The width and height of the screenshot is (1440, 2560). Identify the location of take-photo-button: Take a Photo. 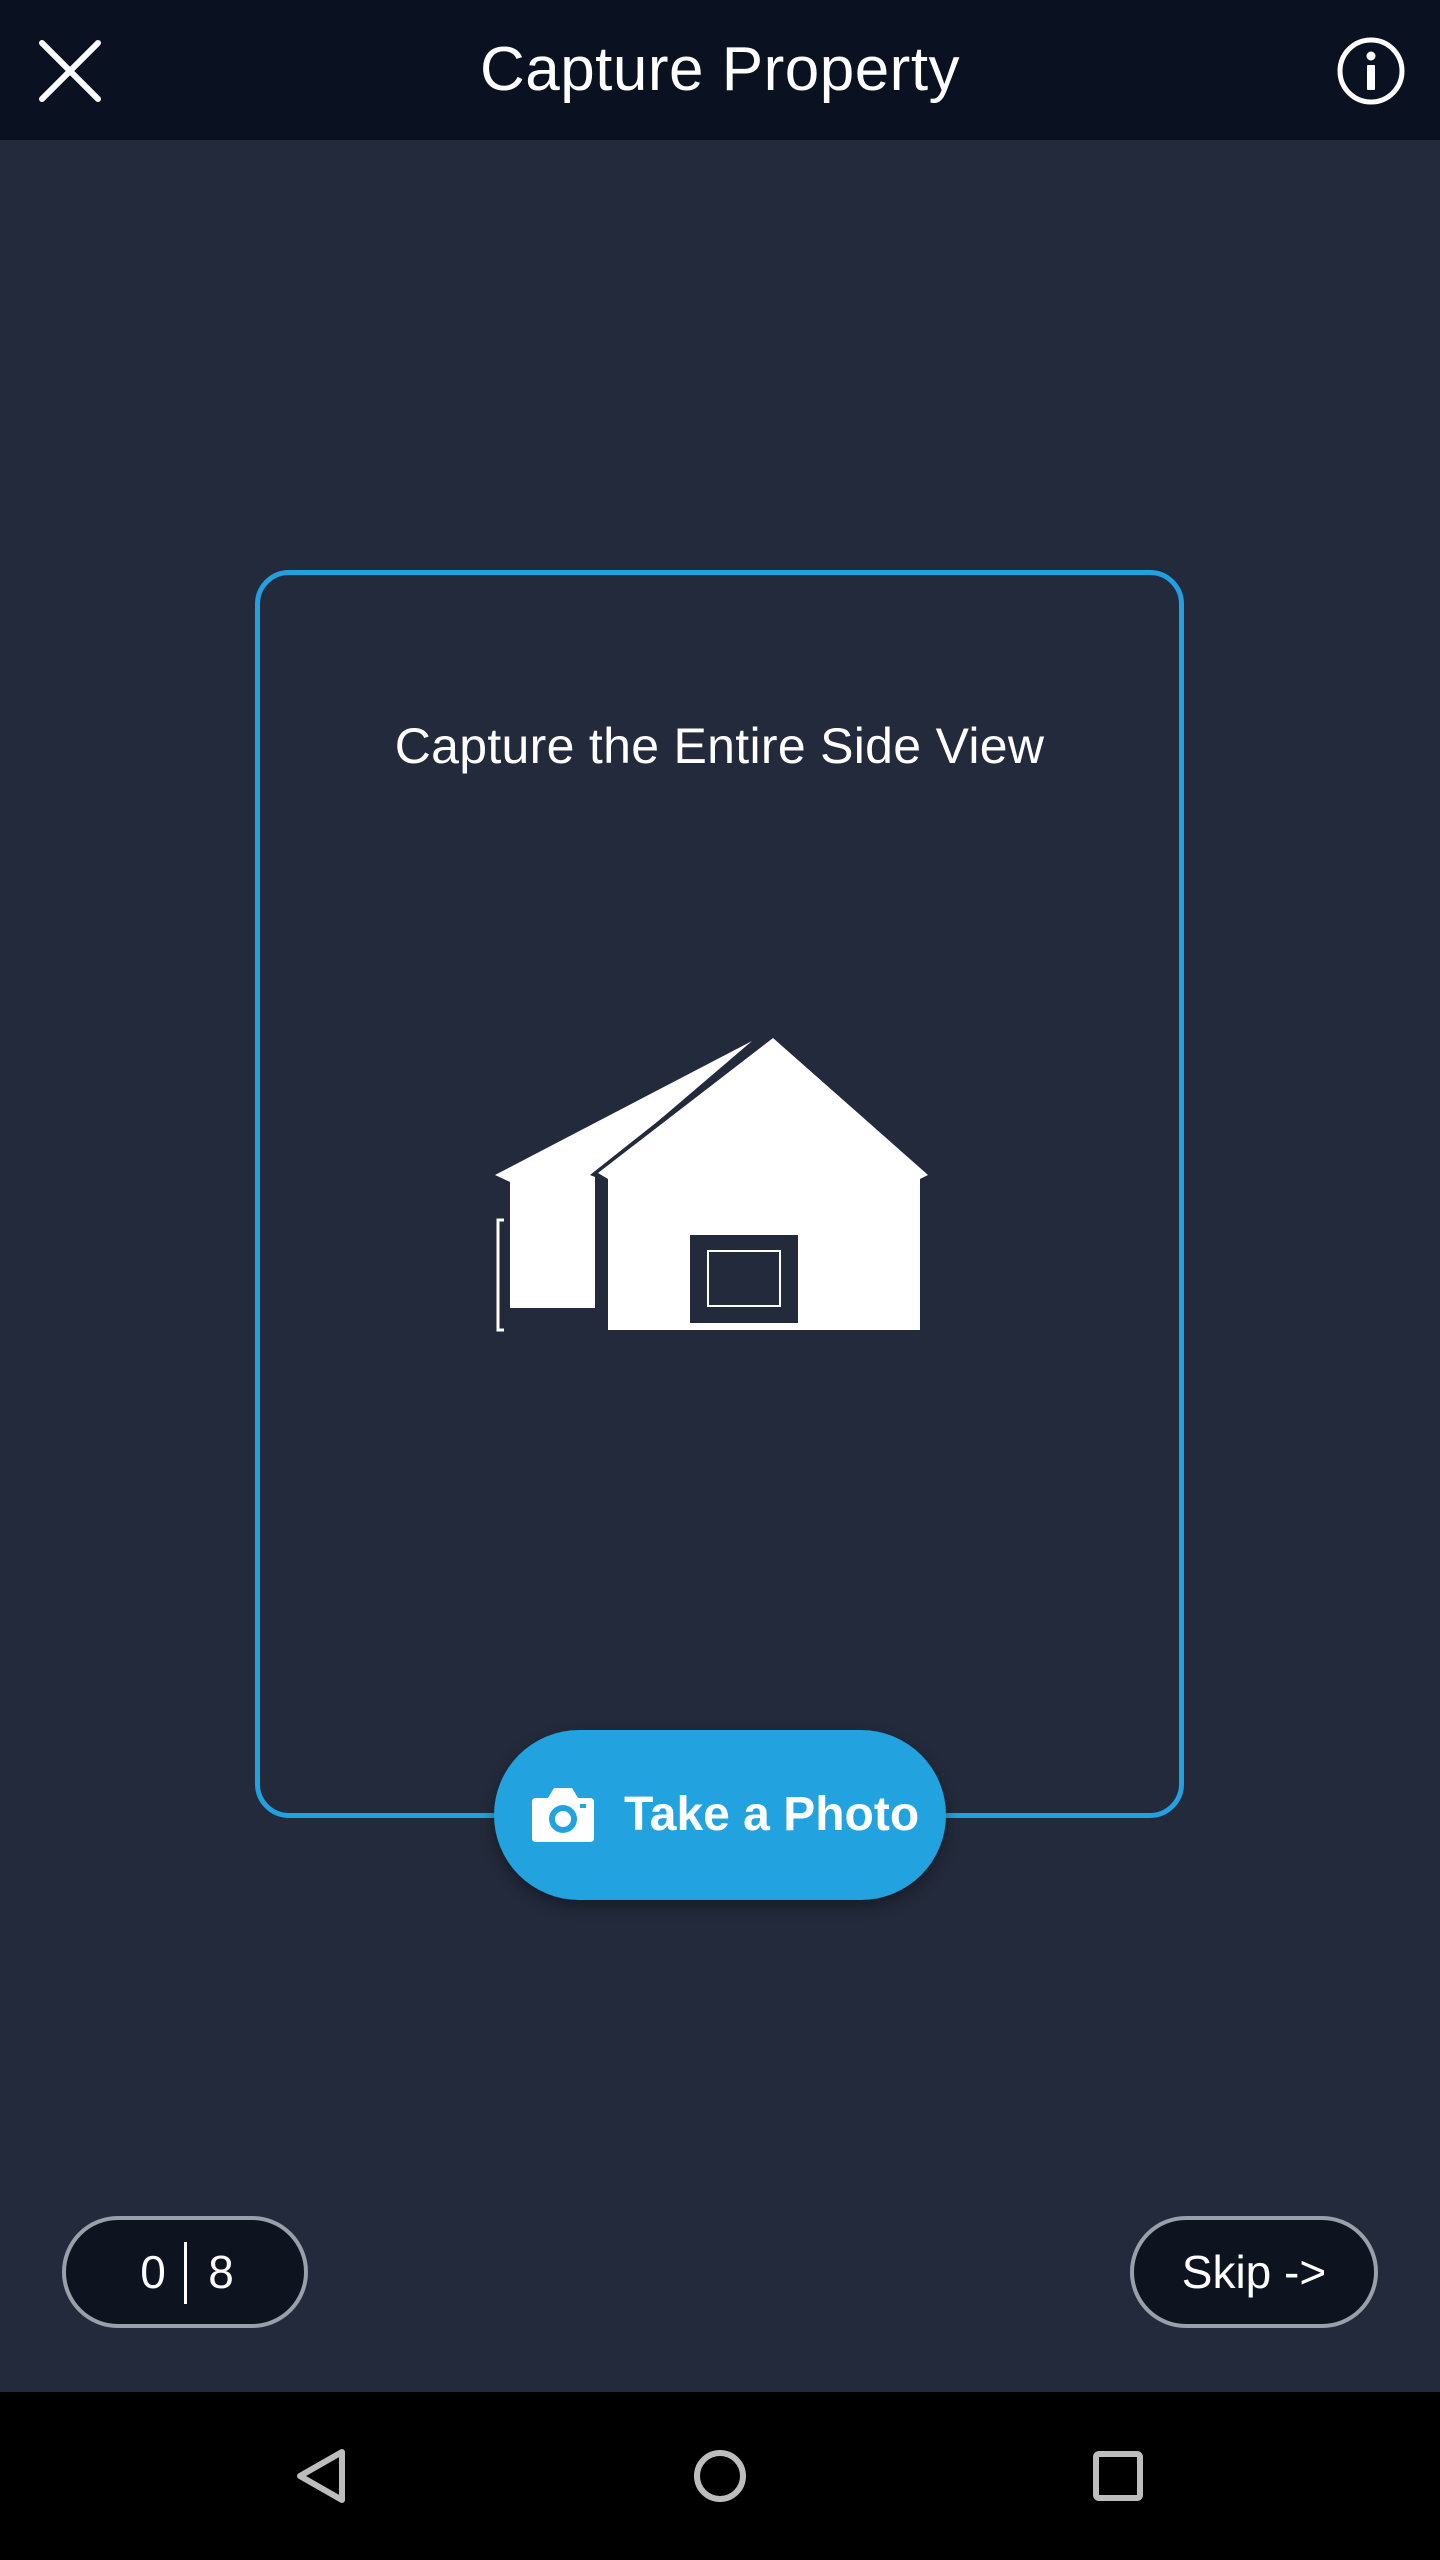
(720, 1815).